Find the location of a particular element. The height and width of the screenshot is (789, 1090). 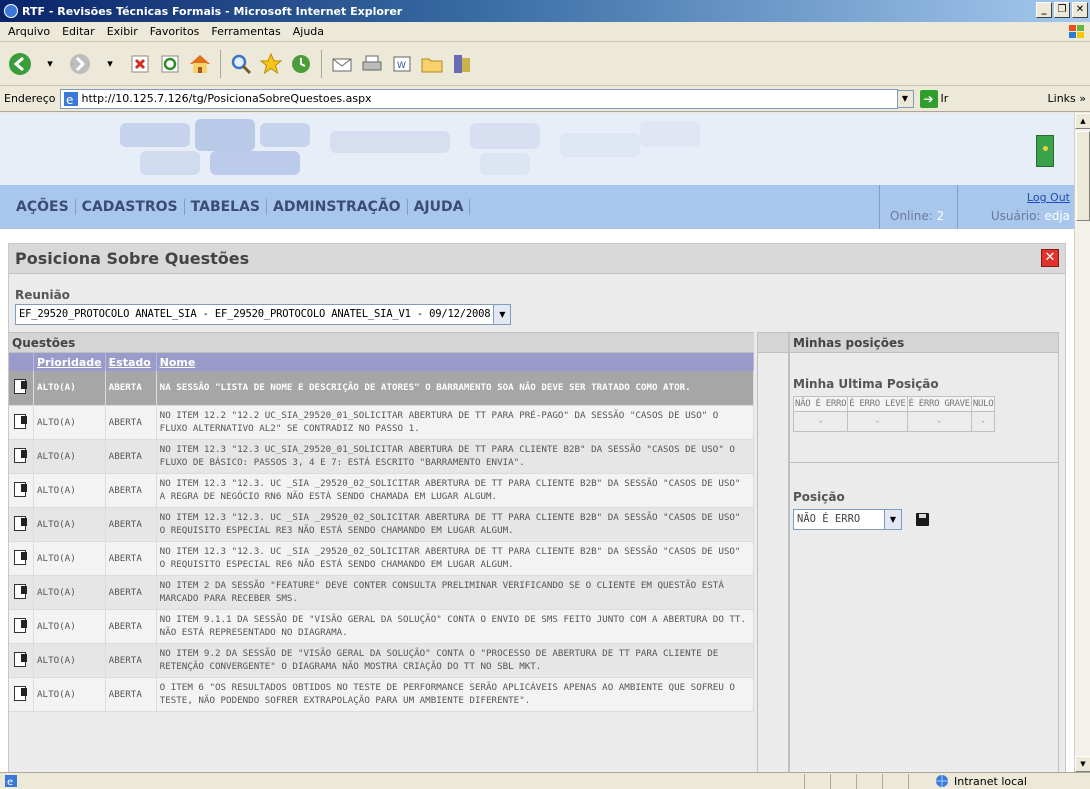

close-panel-button: ✕ is located at coordinates (1050, 258).